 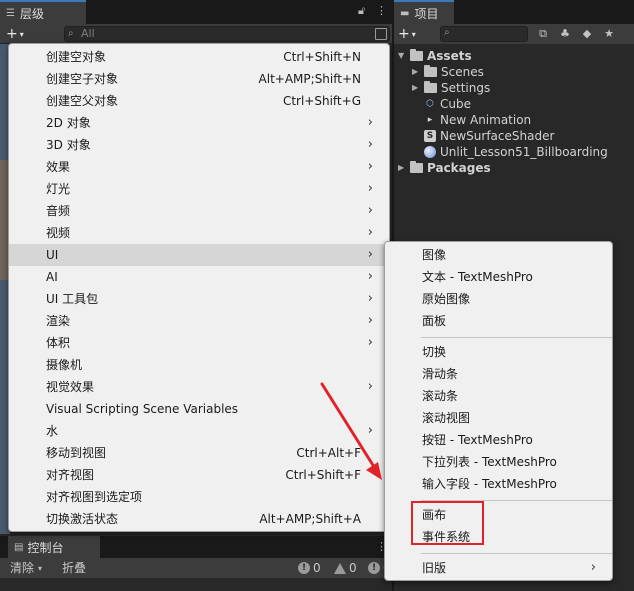 What do you see at coordinates (451, 88) in the screenshot?
I see `tree-item-settings: ▶ Settings` at bounding box center [451, 88].